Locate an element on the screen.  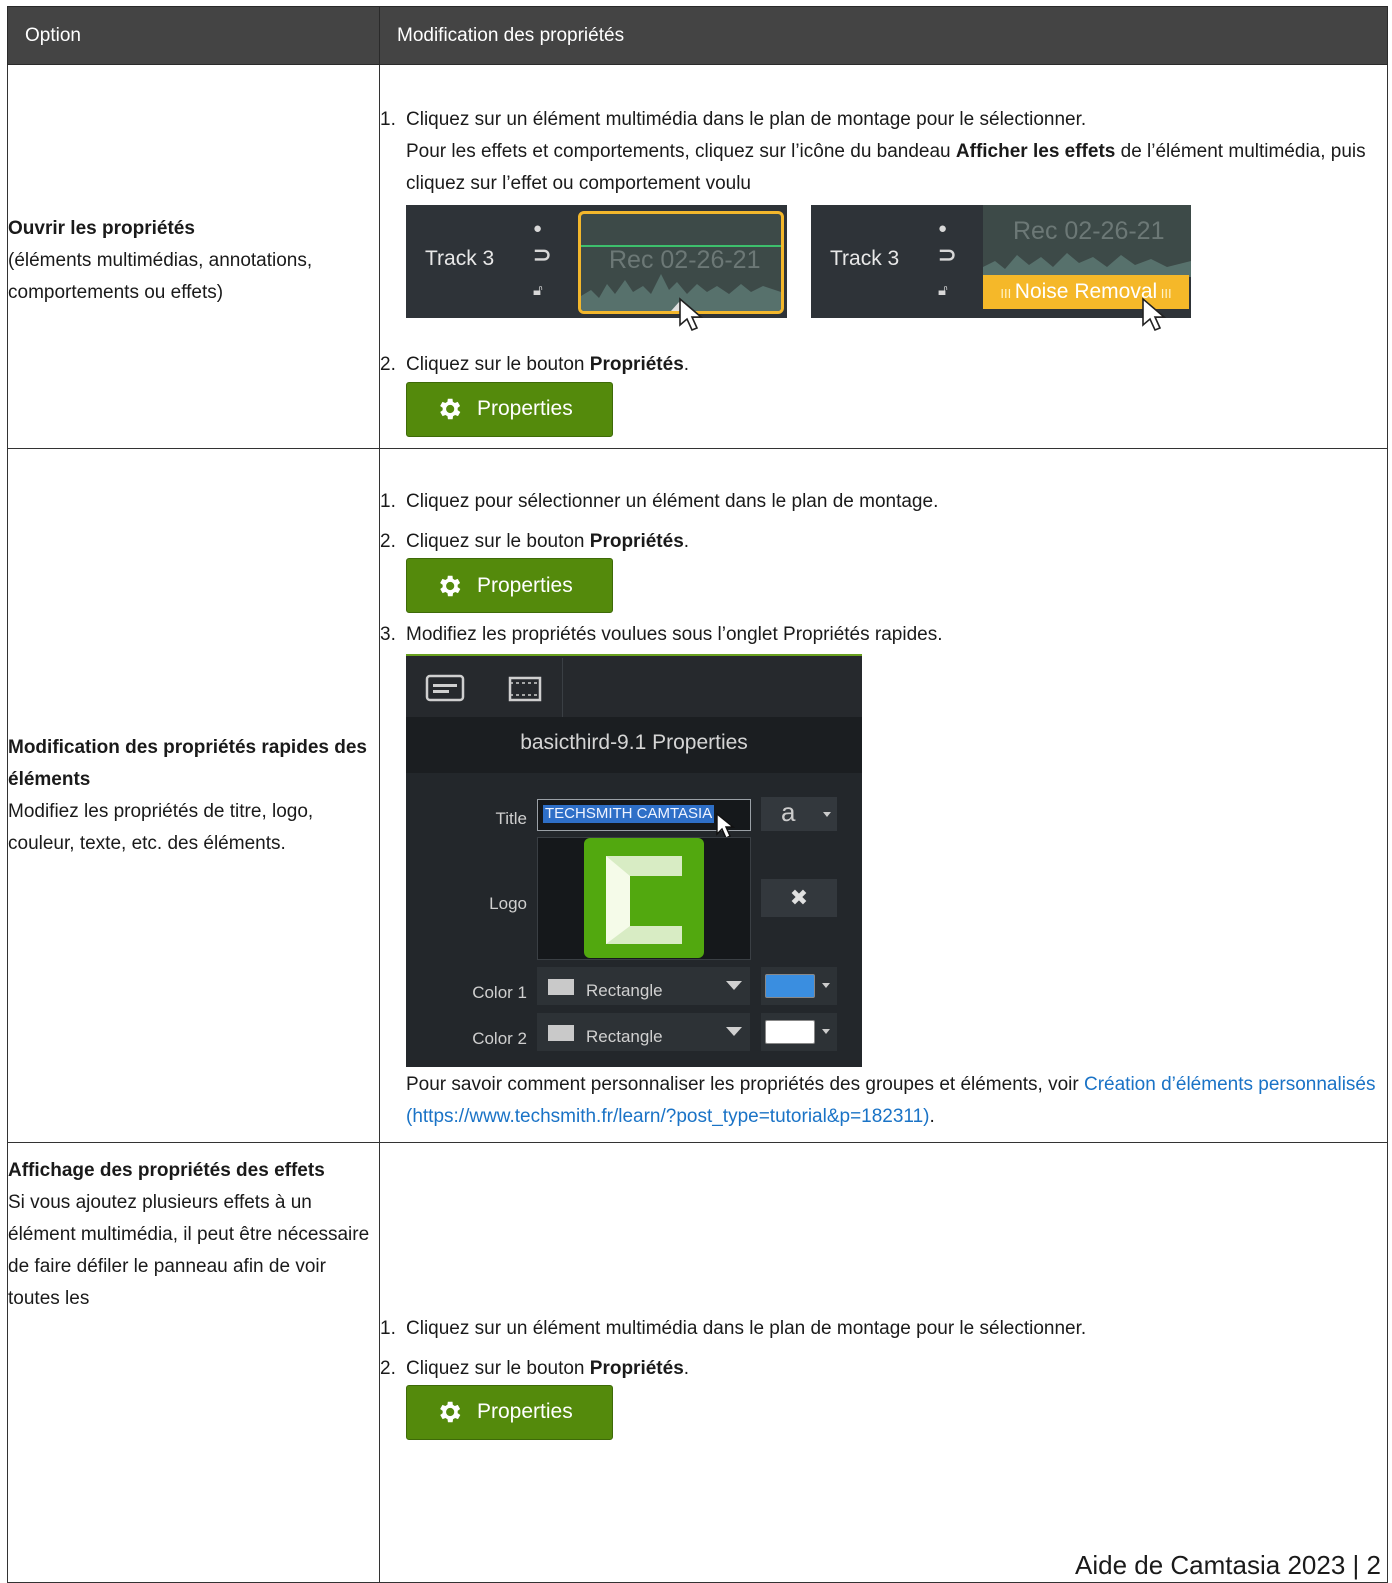
panel-title: basicthird-9.1 Properties is located at coordinates (634, 745).